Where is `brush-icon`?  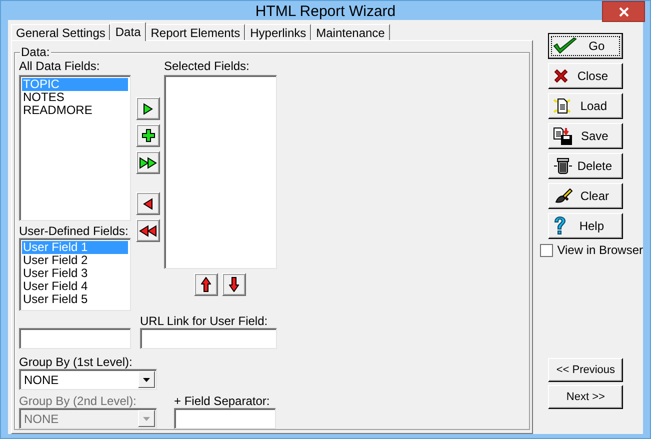 brush-icon is located at coordinates (563, 196).